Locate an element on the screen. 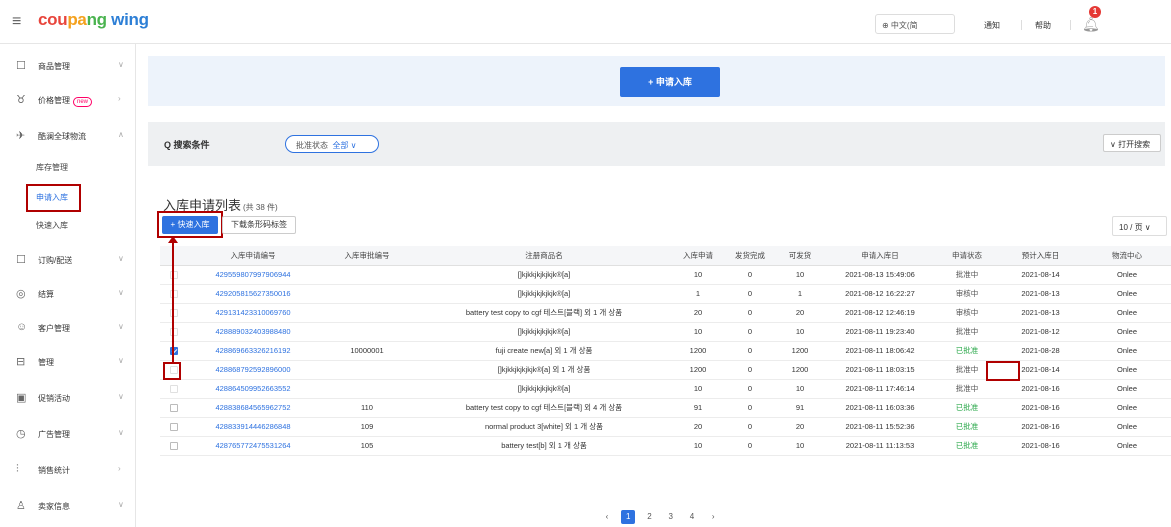  product-name-cell: normal product 3[white] 외 1 개 상품 is located at coordinates (544, 427).